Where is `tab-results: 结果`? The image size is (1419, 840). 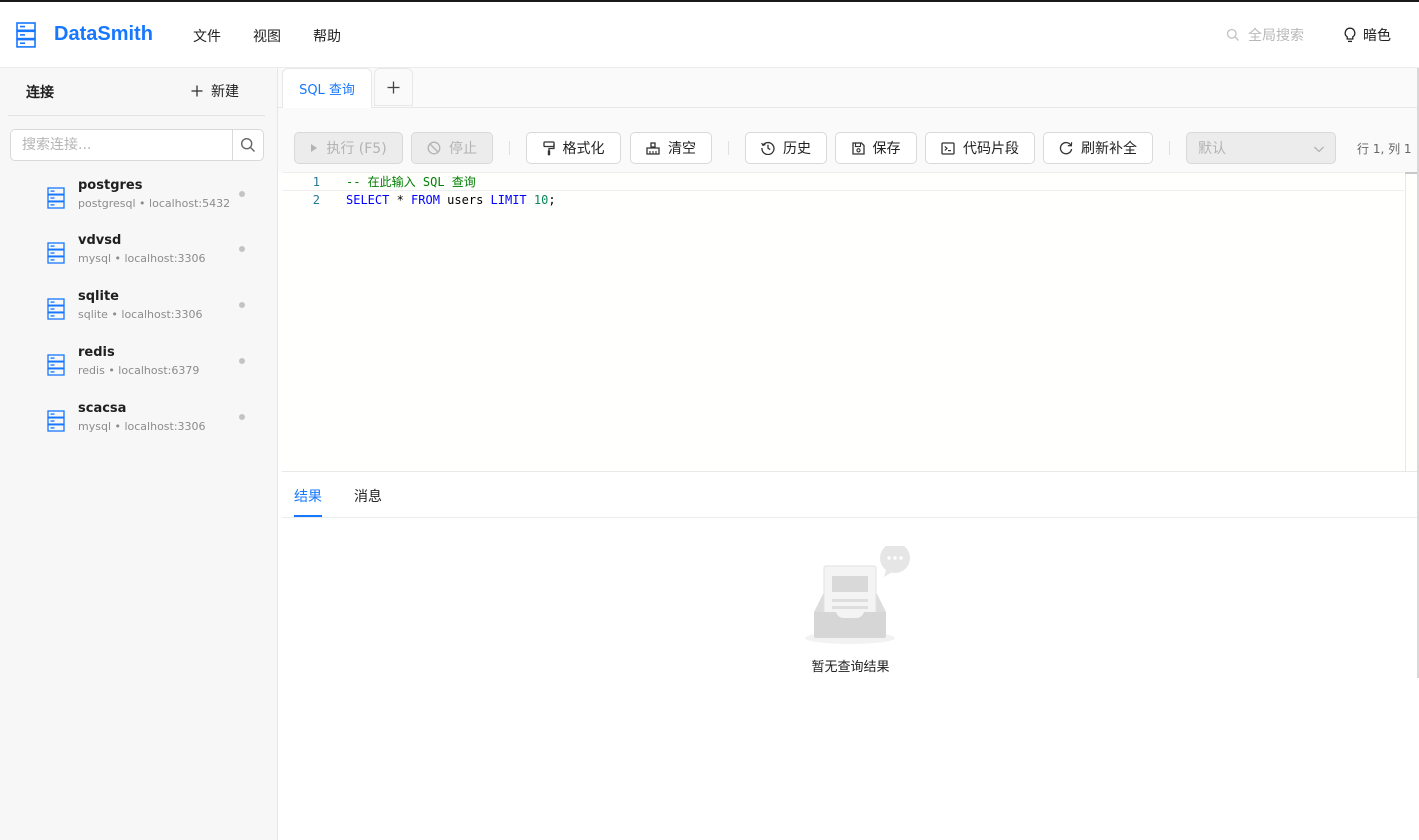 tab-results: 结果 is located at coordinates (308, 501).